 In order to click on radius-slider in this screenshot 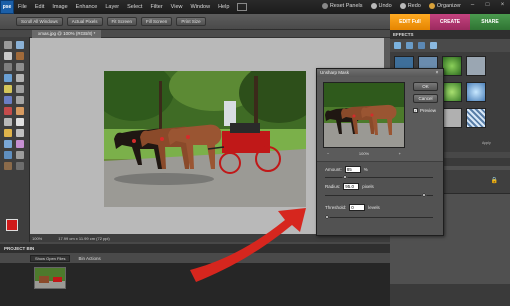, I will do `click(379, 195)`.